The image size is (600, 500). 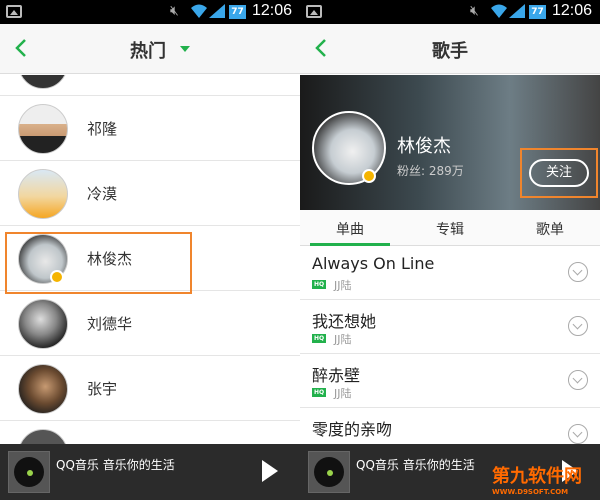 I want to click on watermark-logo: 第九软件网 WWW.D9SOFT.COM, so click(x=537, y=479).